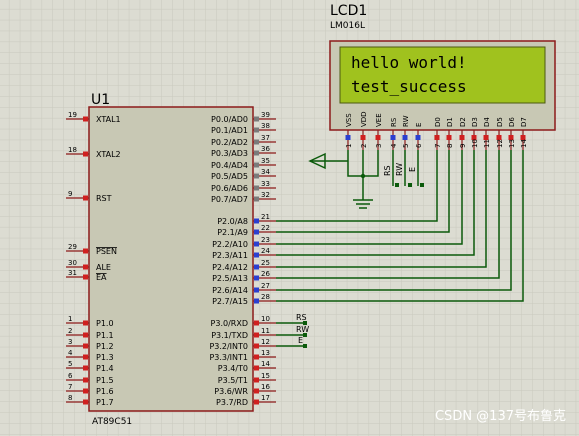 This screenshot has width=579, height=436. Describe the element at coordinates (500, 416) in the screenshot. I see `watermark: CSDN @137号布鲁克` at that location.